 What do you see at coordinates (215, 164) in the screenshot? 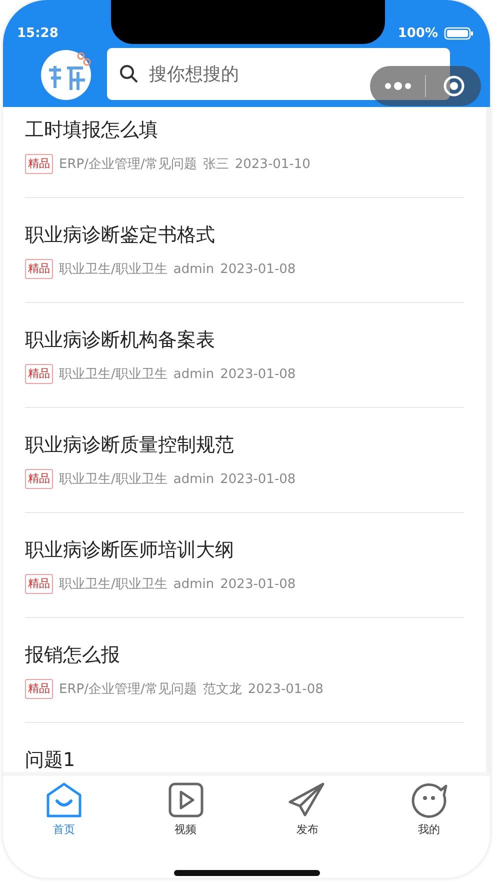
I see `article-author: 张三` at bounding box center [215, 164].